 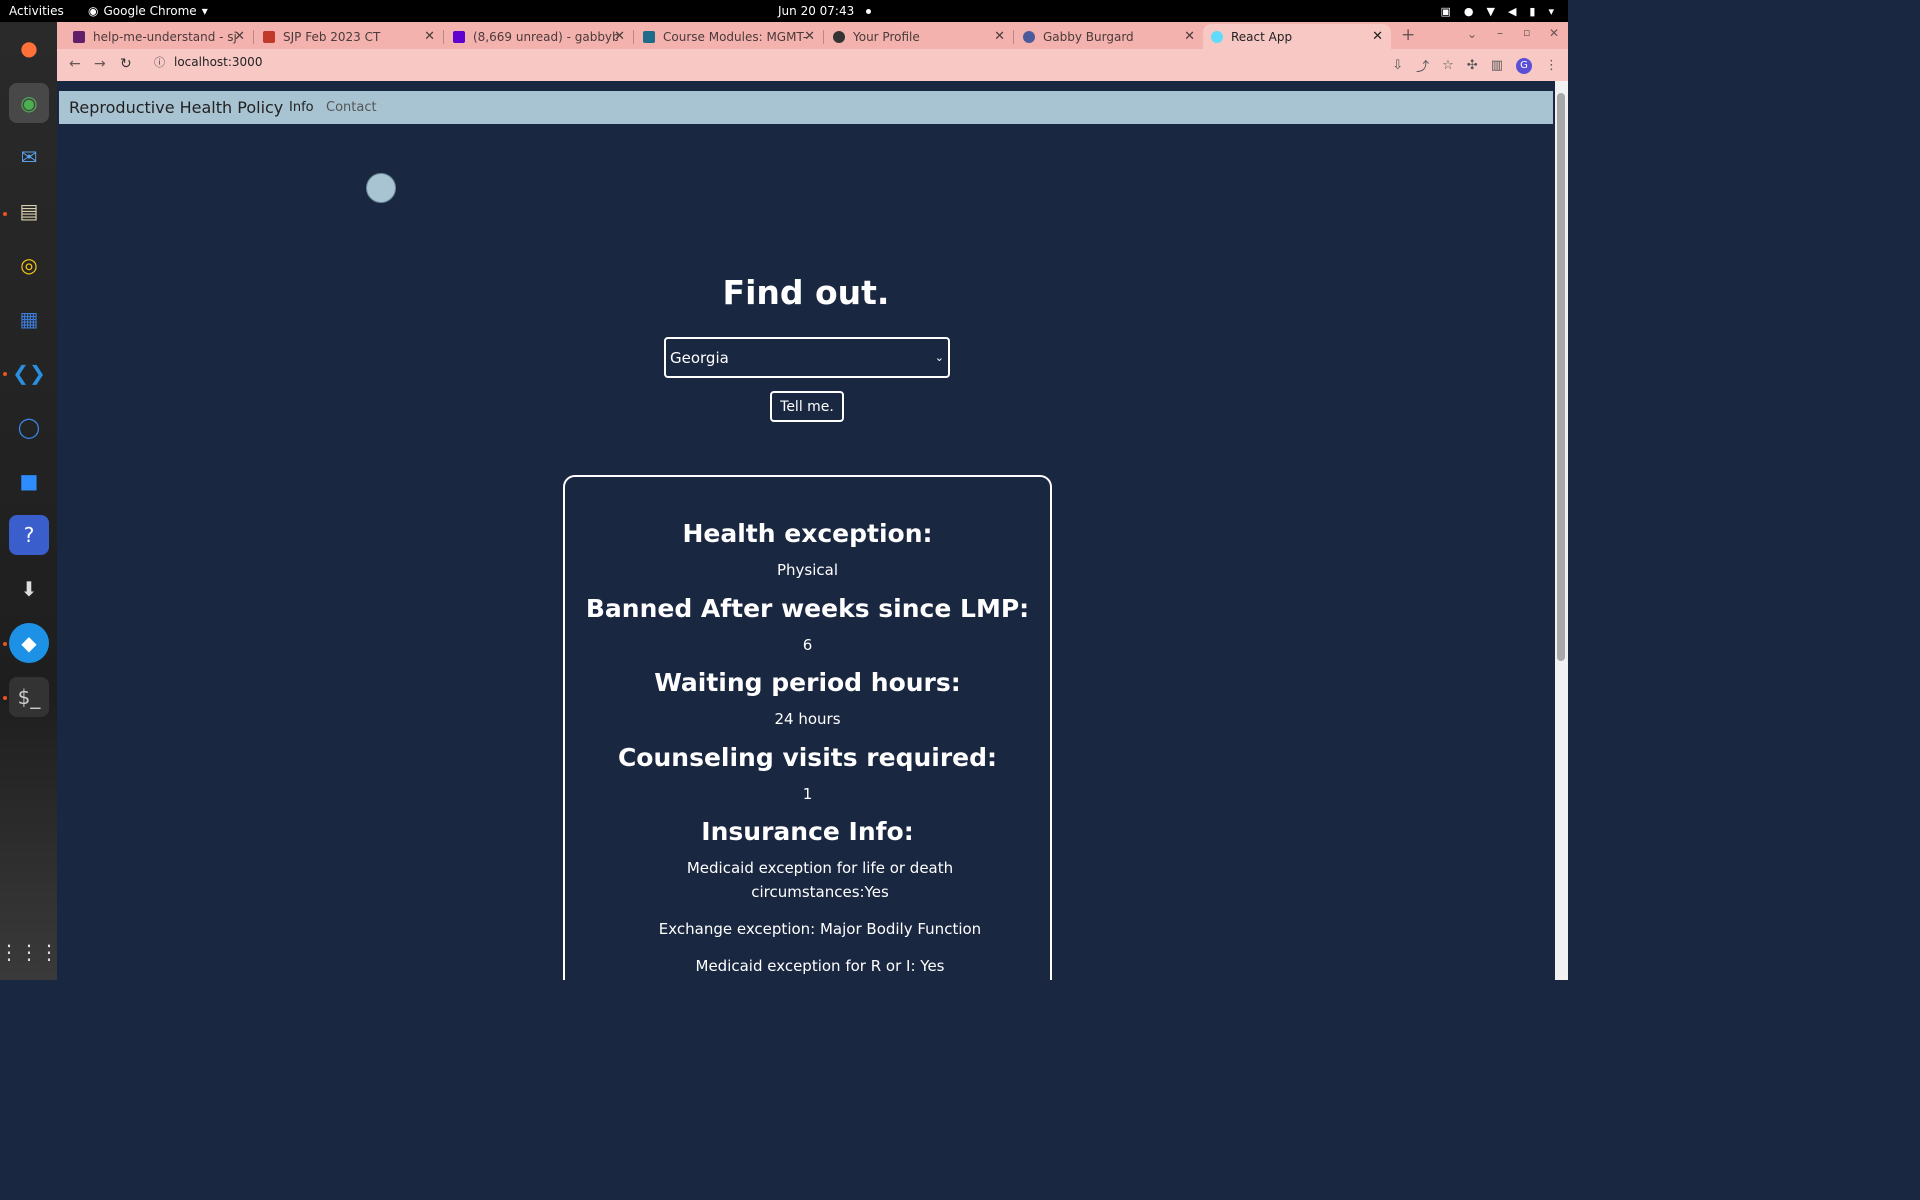 I want to click on zoom-tray-icon: ●, so click(x=1468, y=11).